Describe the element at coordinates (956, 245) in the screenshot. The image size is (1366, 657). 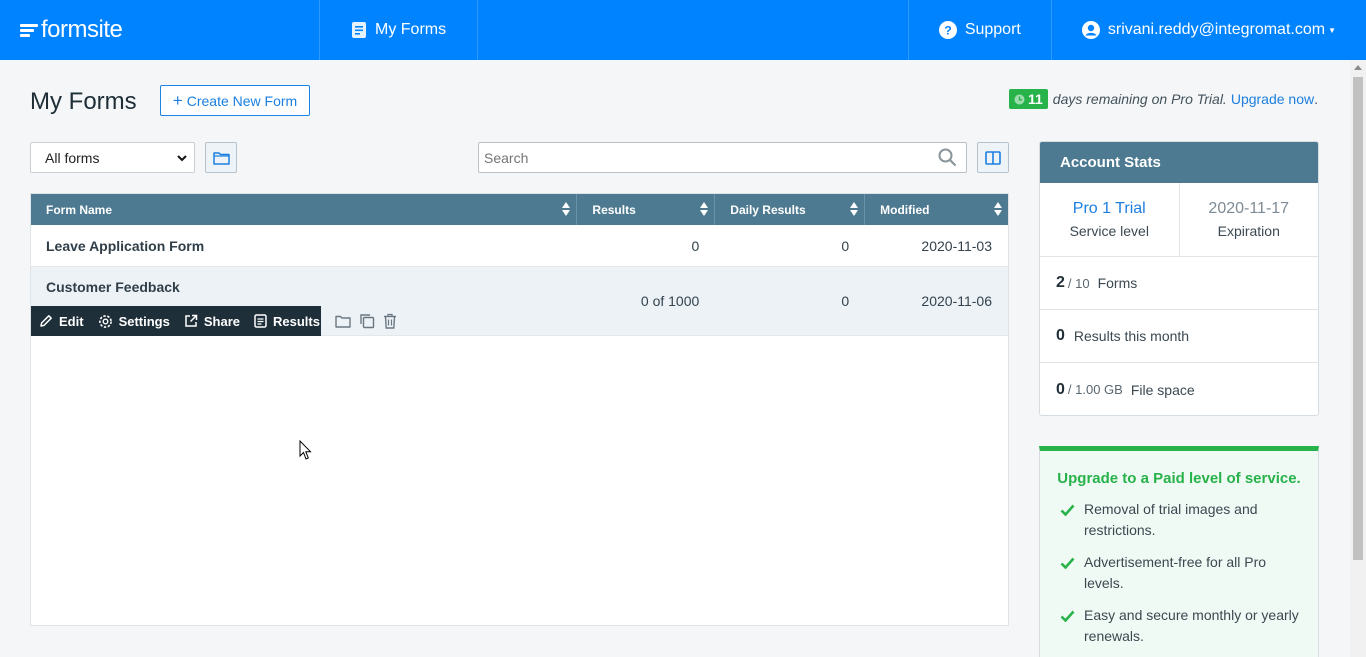
I see `form-modified: 2020-11-03` at that location.